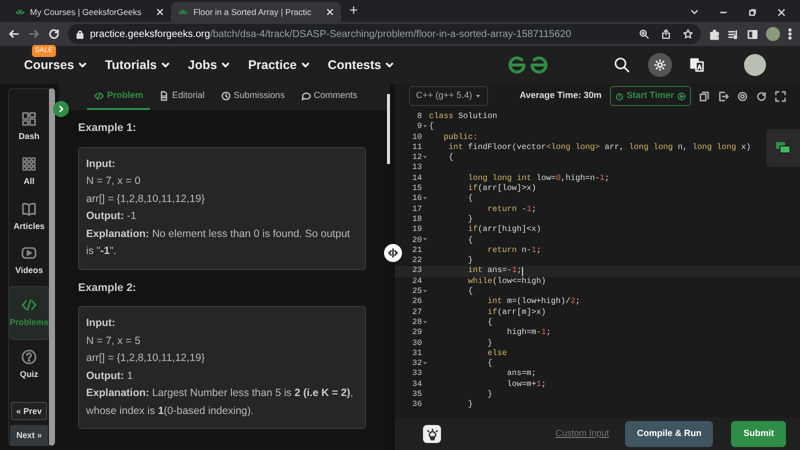  I want to click on line-number: 36, so click(417, 405).